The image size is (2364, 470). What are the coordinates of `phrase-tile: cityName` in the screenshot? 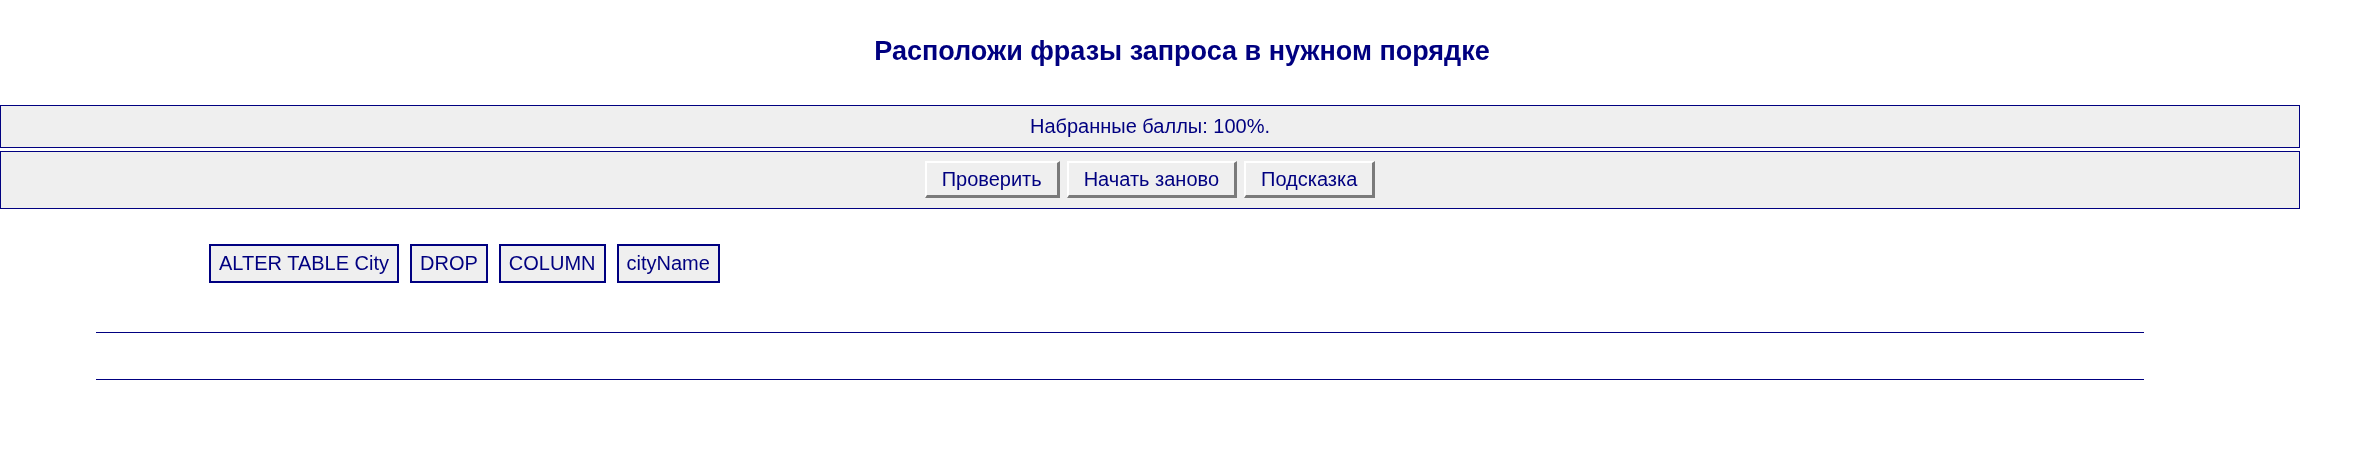 It's located at (668, 263).